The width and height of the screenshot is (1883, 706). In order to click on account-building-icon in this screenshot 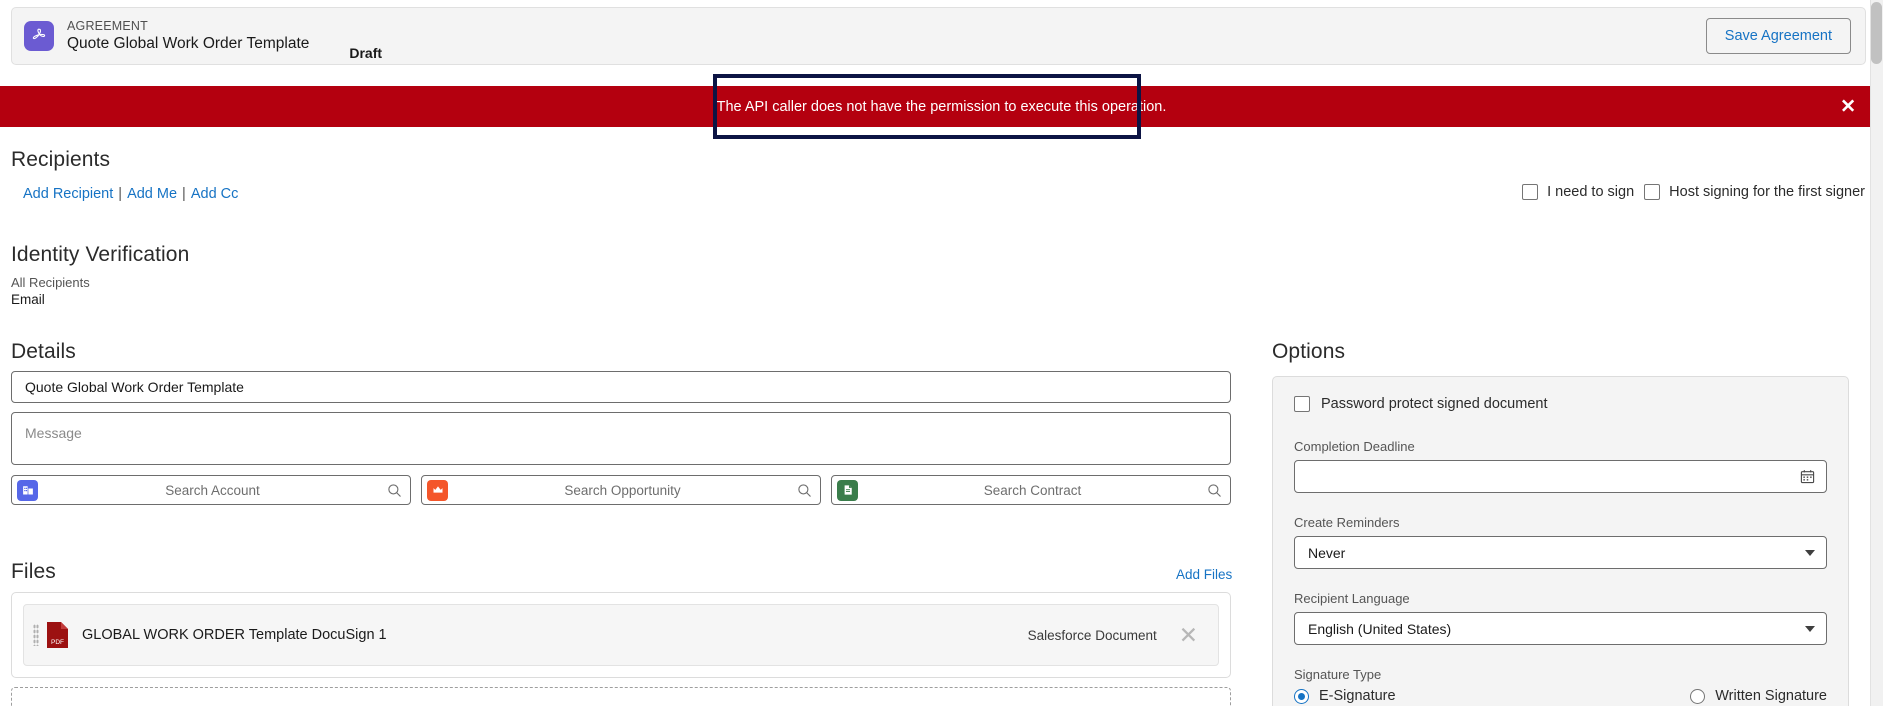, I will do `click(27, 490)`.